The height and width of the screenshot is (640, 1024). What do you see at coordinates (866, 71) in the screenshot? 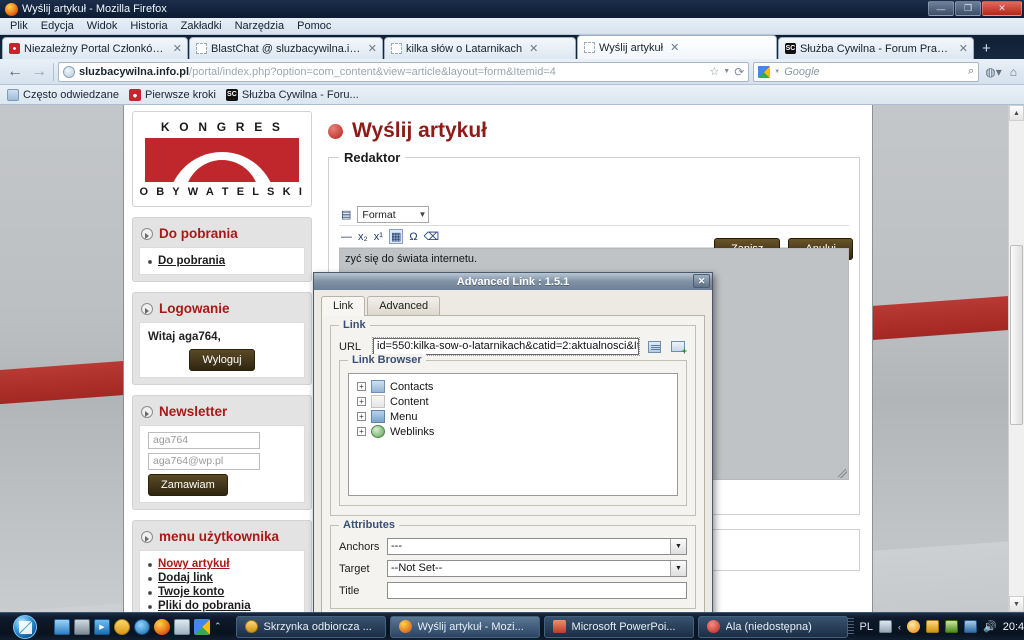
I see `search-bar: ▼ Google ⌕` at bounding box center [866, 71].